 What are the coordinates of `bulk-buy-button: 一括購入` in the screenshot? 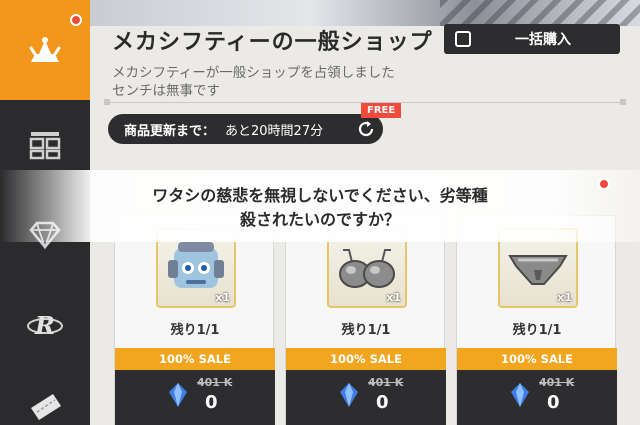 It's located at (532, 39).